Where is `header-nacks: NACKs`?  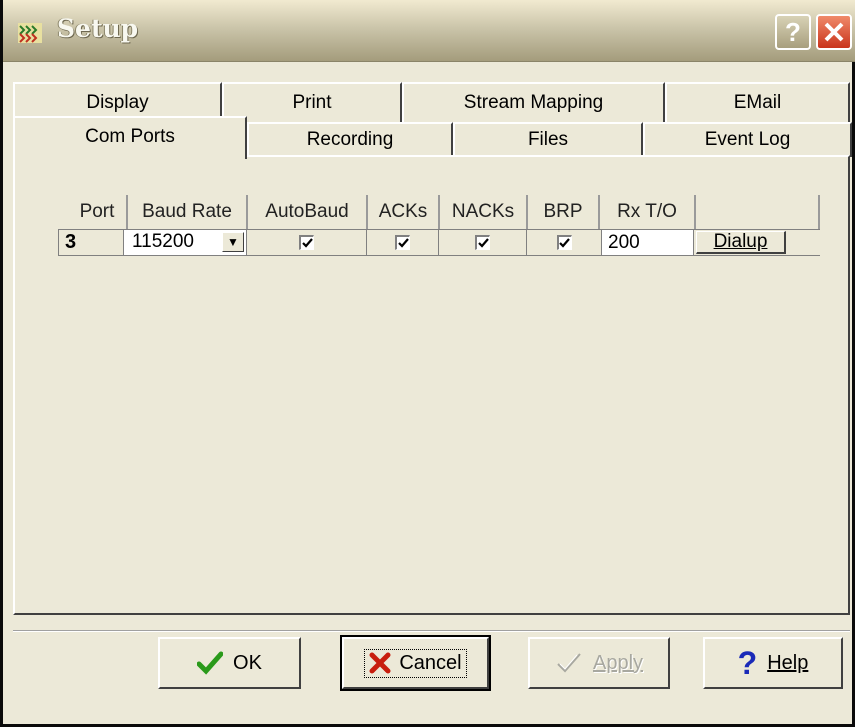 header-nacks: NACKs is located at coordinates (484, 212).